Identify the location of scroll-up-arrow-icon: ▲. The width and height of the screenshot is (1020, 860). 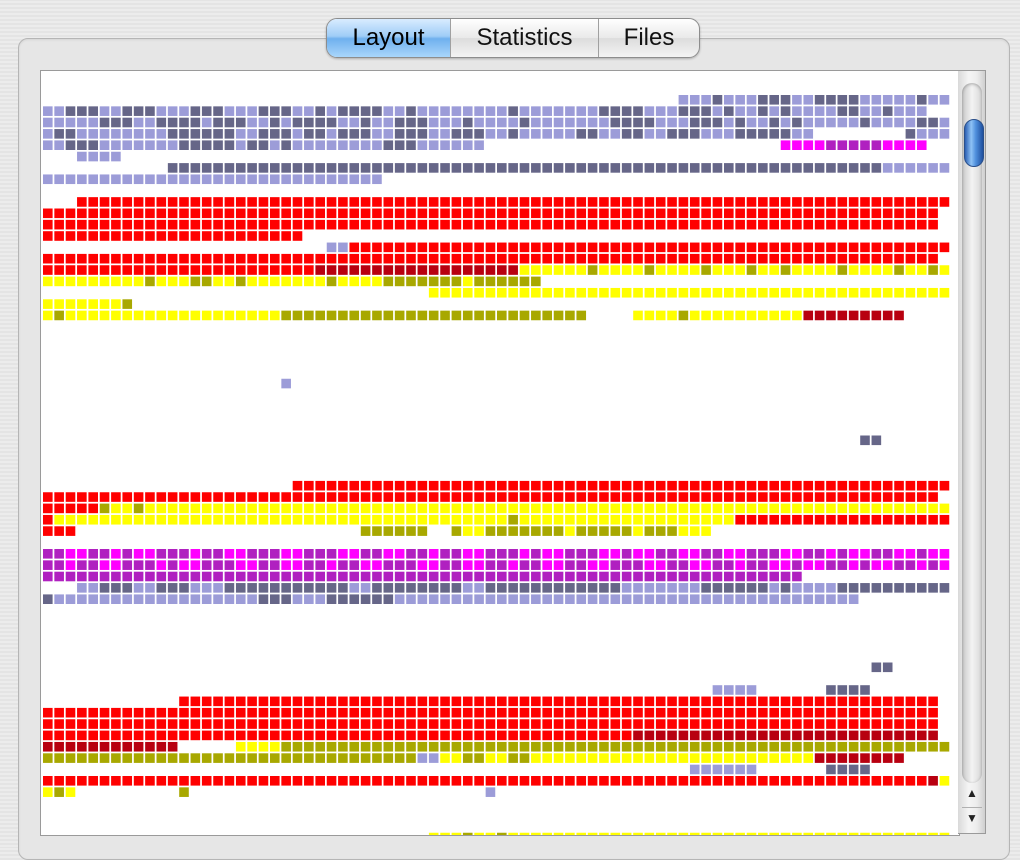
(972, 793).